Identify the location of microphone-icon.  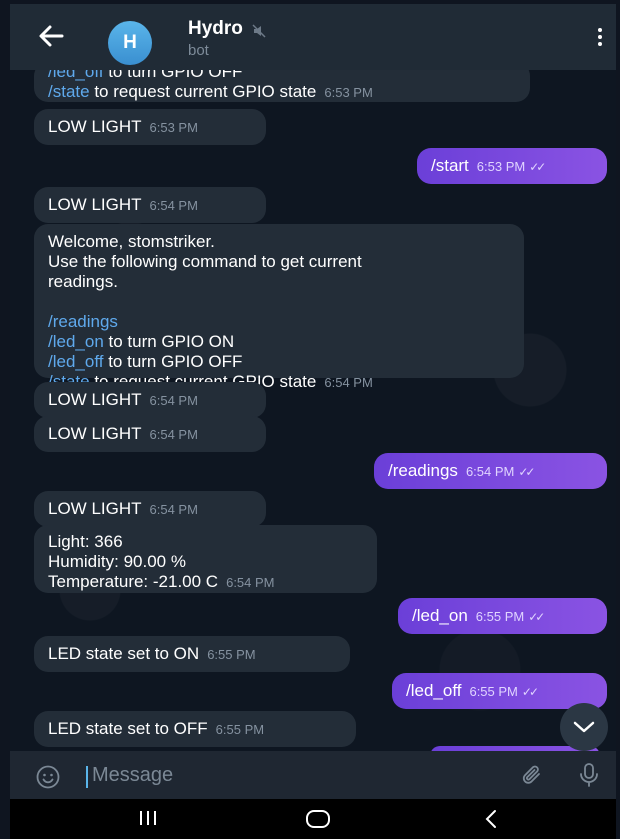
(589, 775).